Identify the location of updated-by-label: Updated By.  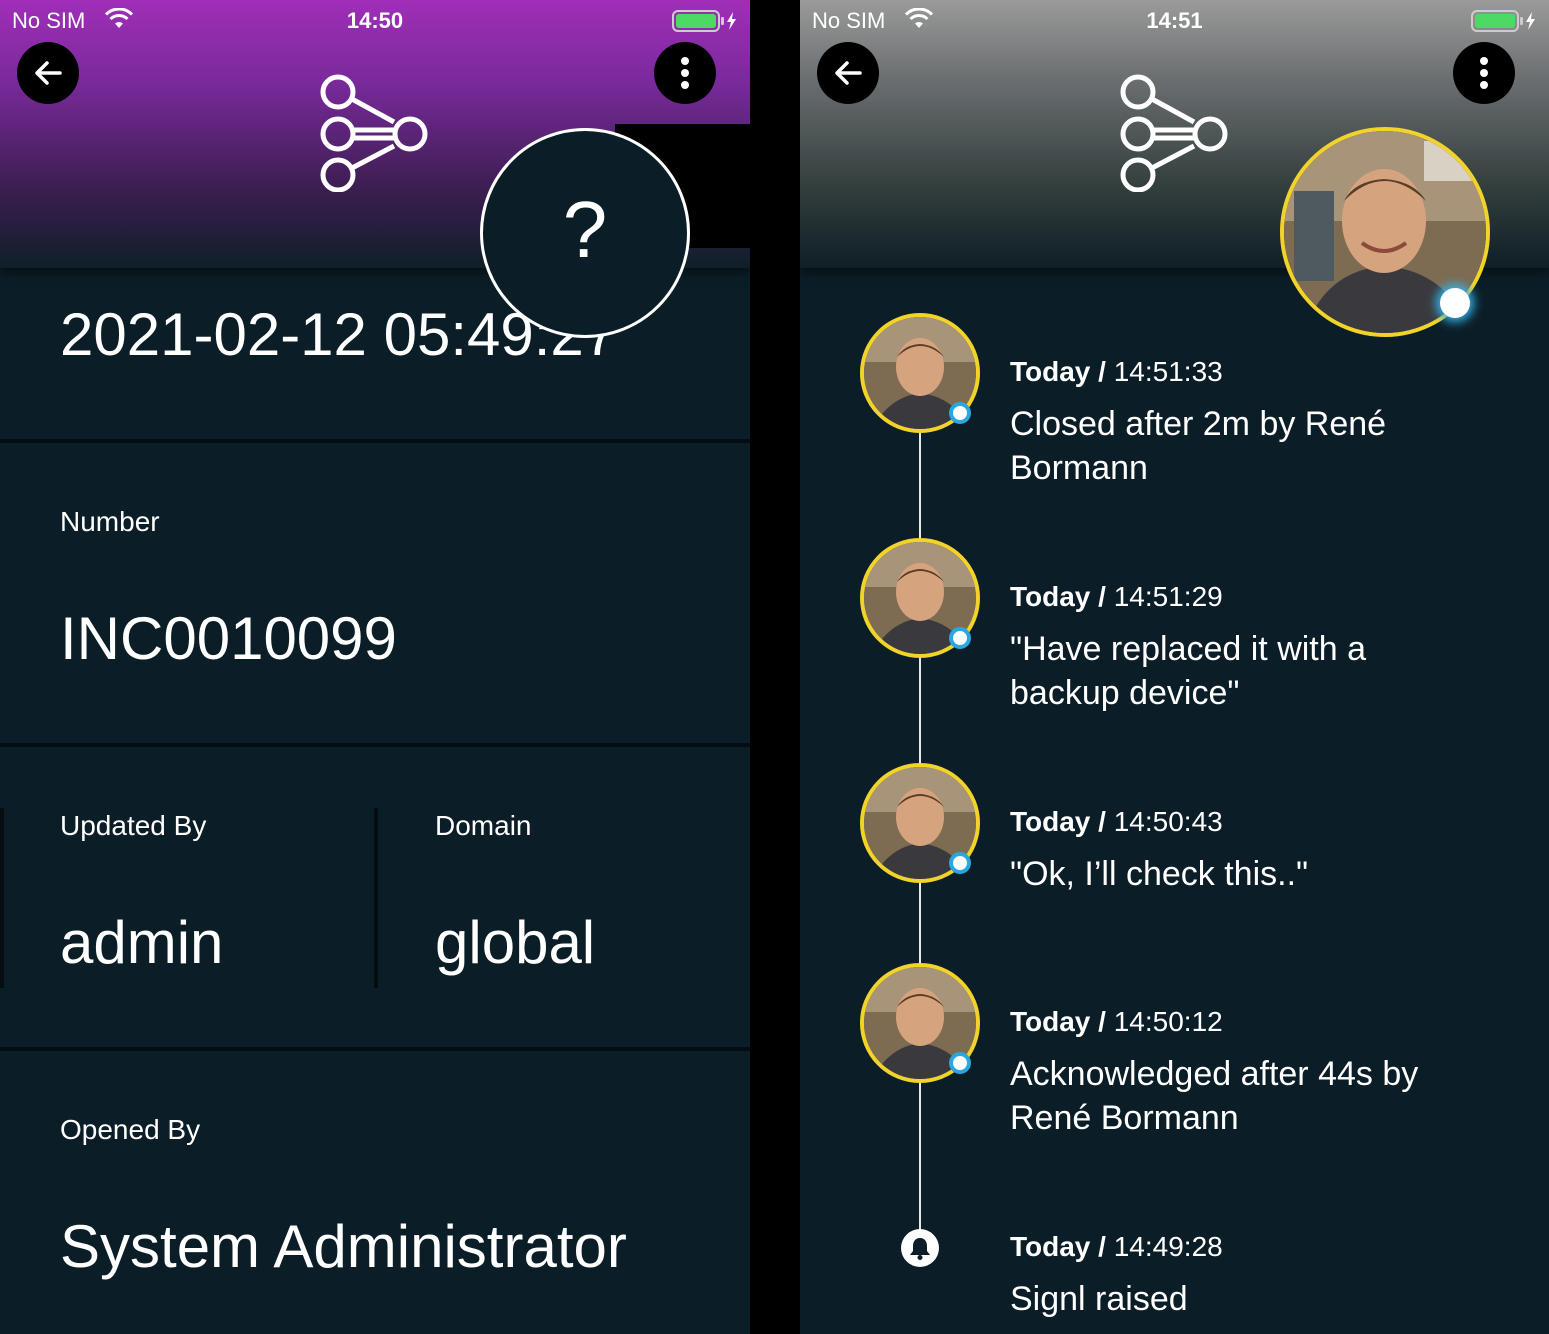
(133, 825).